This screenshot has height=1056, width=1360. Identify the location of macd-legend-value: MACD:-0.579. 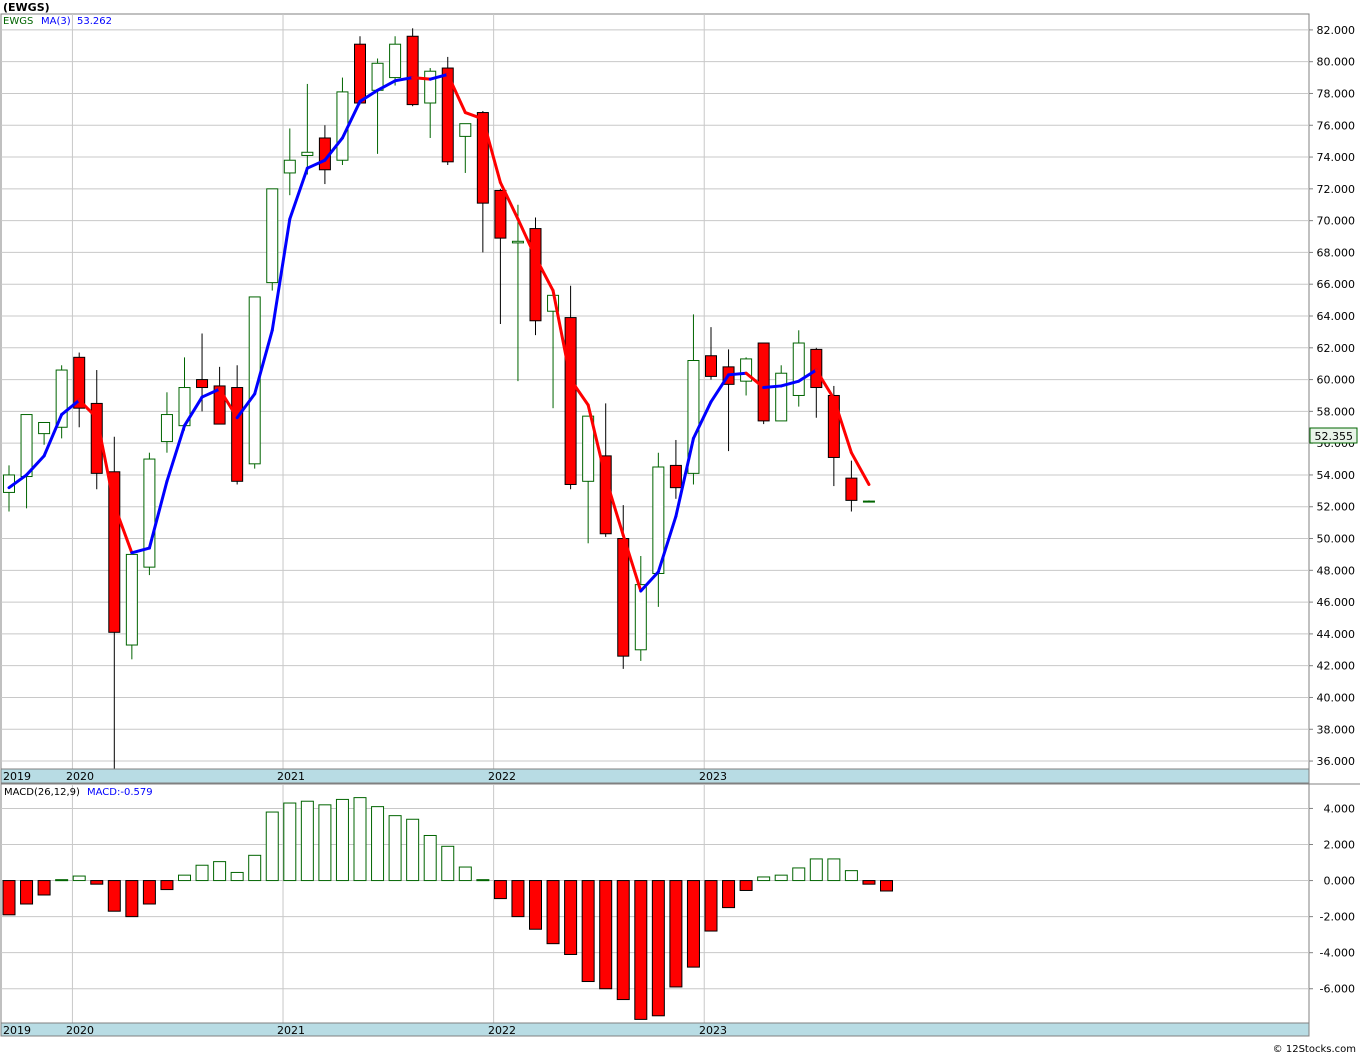
(120, 792).